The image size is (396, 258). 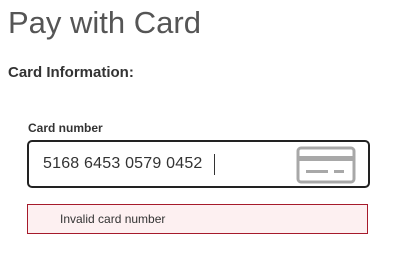 What do you see at coordinates (214, 164) in the screenshot?
I see `text-caret` at bounding box center [214, 164].